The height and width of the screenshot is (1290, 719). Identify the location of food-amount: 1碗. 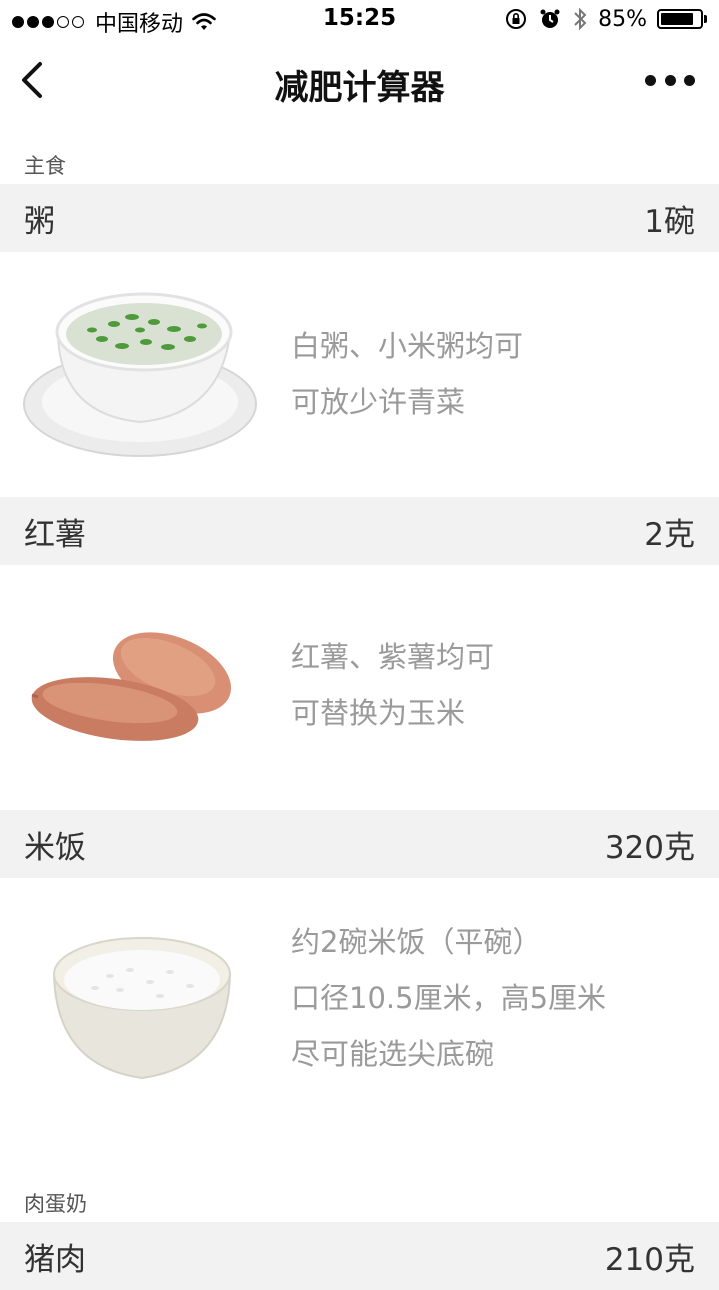
(669, 221).